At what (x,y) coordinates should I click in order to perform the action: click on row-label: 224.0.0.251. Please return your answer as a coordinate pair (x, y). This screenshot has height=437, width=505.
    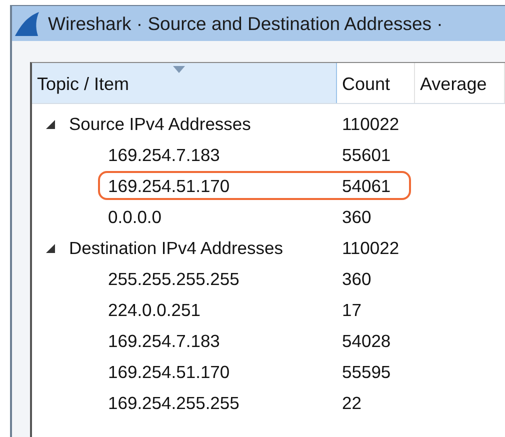
    Looking at the image, I should click on (154, 310).